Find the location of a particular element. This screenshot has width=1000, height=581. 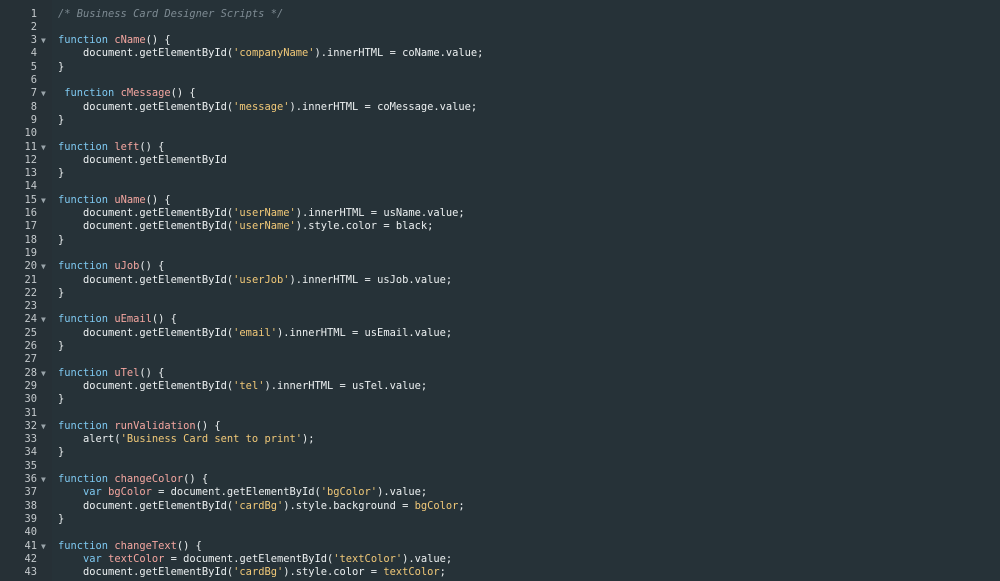

code-text: function uJob() { is located at coordinates (111, 266).